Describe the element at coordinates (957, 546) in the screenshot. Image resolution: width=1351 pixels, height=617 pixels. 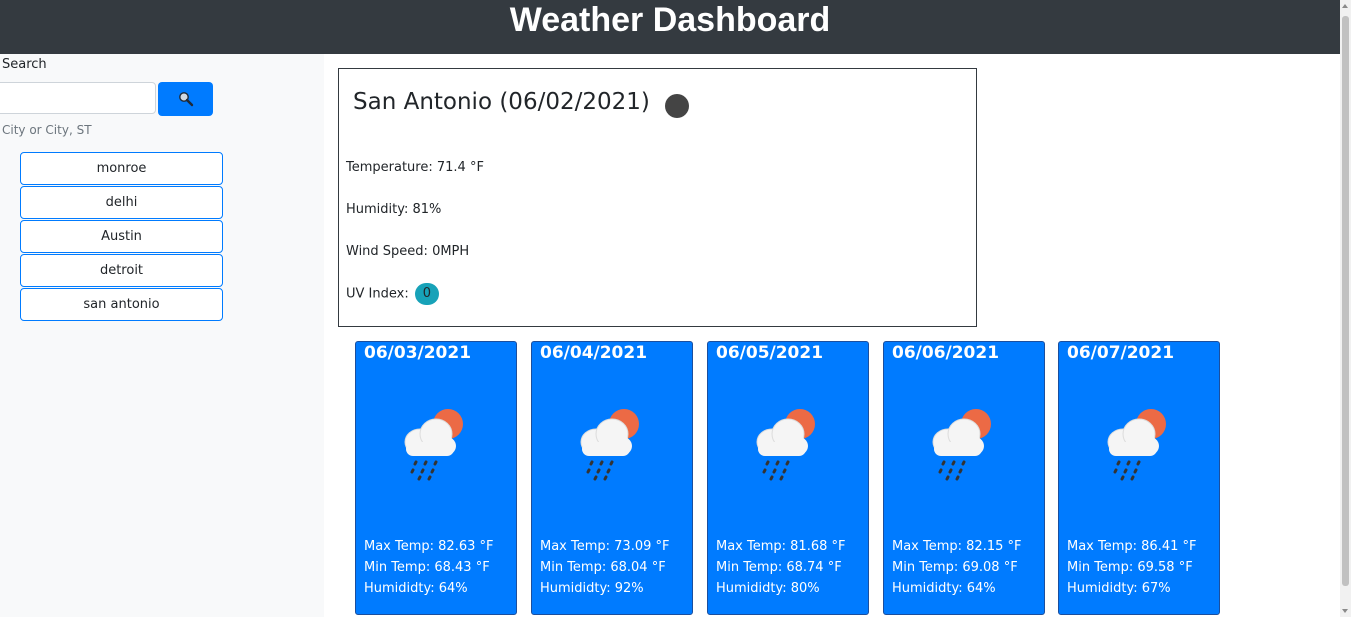
I see `forecast-max-temp: Max Temp: 82.15 °F` at that location.